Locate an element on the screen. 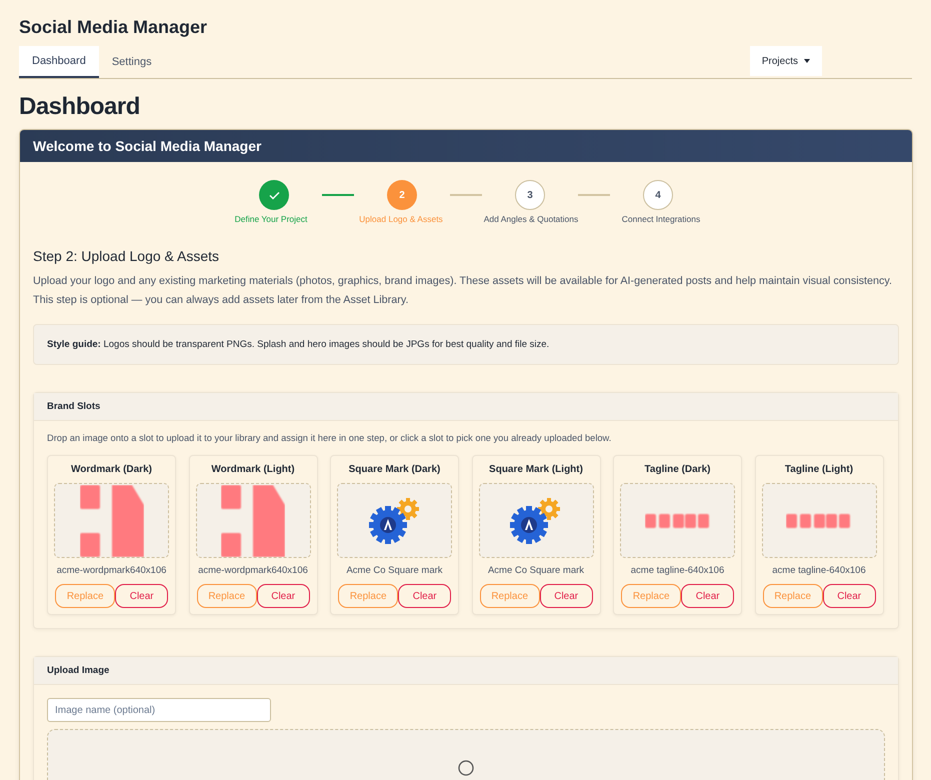 The width and height of the screenshot is (931, 780). step-label: Add Angles & Quotations is located at coordinates (531, 219).